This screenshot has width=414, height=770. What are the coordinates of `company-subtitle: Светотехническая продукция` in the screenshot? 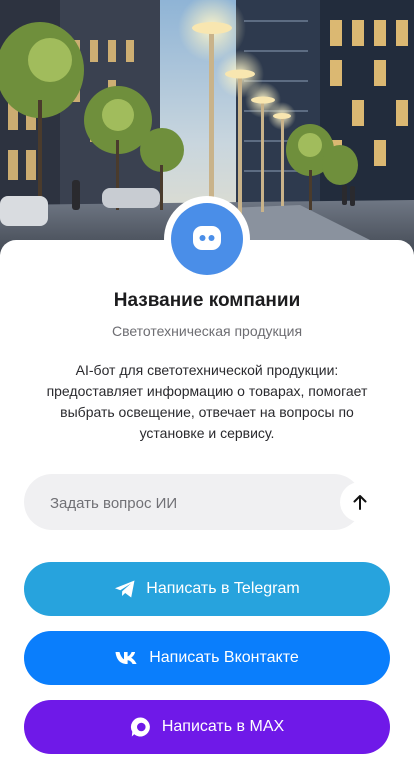 It's located at (207, 331).